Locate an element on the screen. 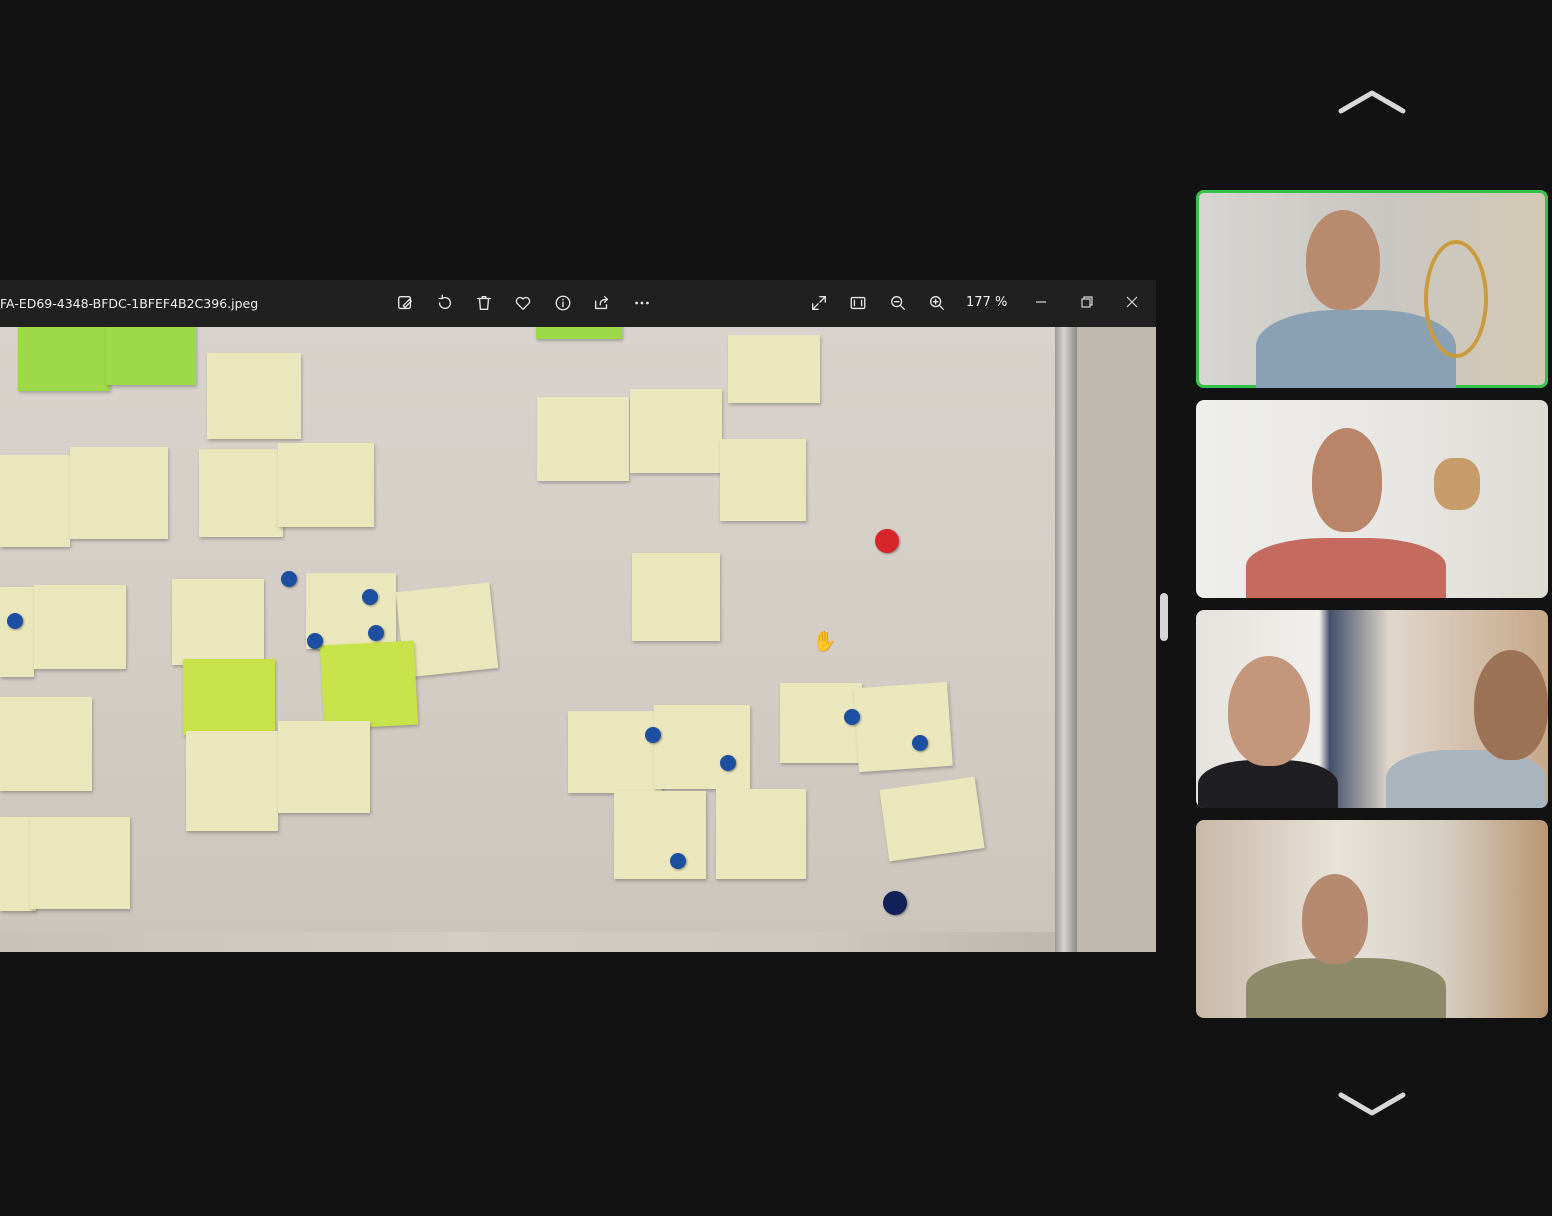 This screenshot has height=1216, width=1552. minimize-icon is located at coordinates (1041, 302).